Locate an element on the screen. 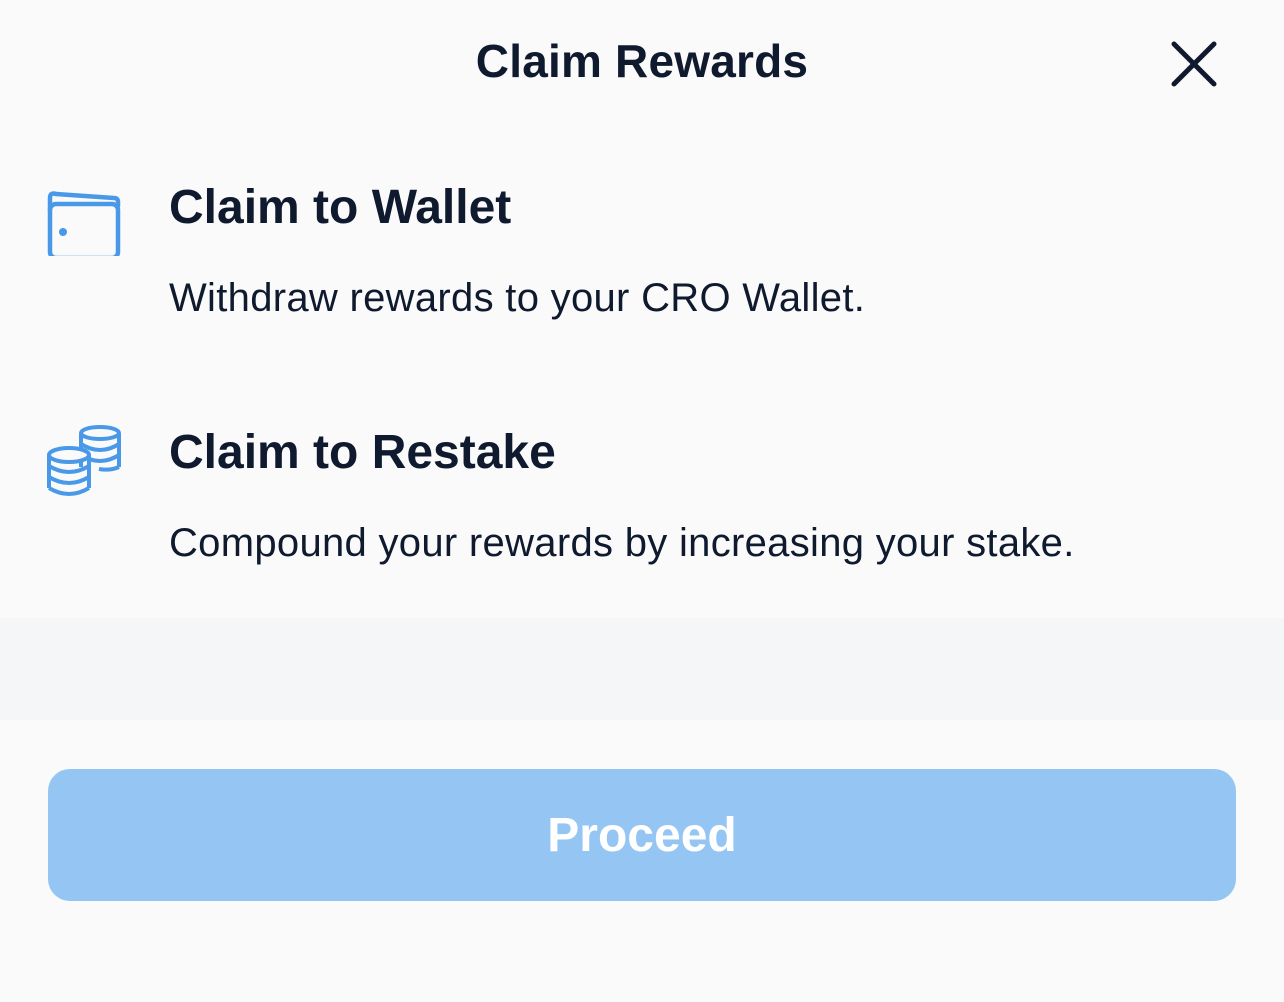 Image resolution: width=1284 pixels, height=1002 pixels. wallet-icon is located at coordinates (84, 218).